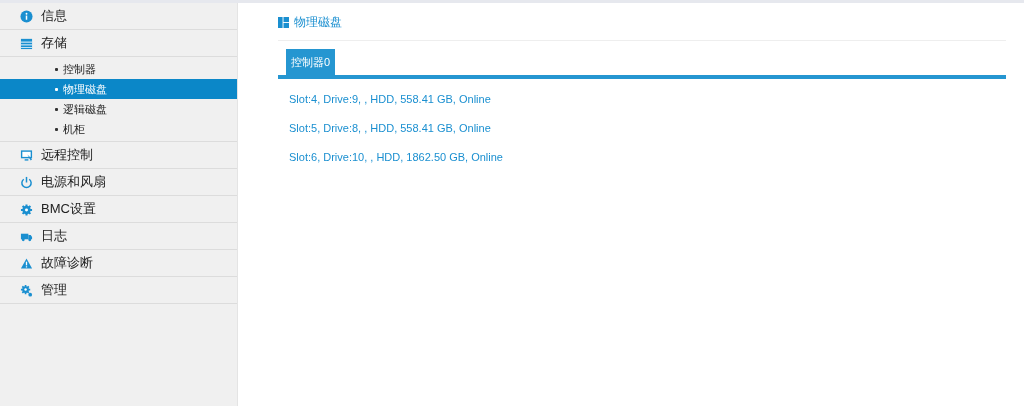 Image resolution: width=1024 pixels, height=406 pixels. I want to click on sidebar-item: 存储, so click(118, 43).